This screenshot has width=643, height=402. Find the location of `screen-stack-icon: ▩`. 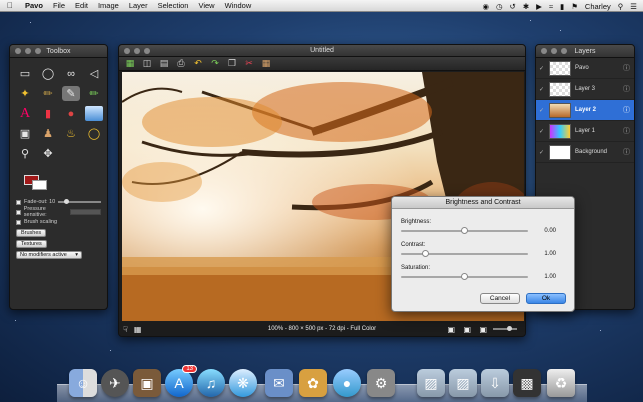

screen-stack-icon: ▩ is located at coordinates (527, 383).